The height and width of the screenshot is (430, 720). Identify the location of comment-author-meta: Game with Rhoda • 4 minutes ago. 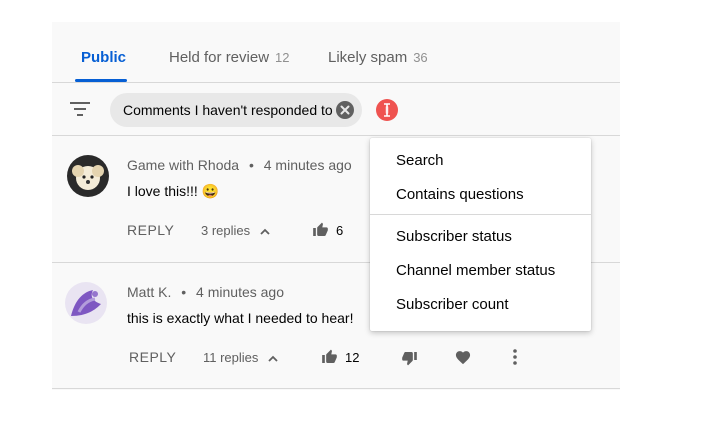
(239, 165).